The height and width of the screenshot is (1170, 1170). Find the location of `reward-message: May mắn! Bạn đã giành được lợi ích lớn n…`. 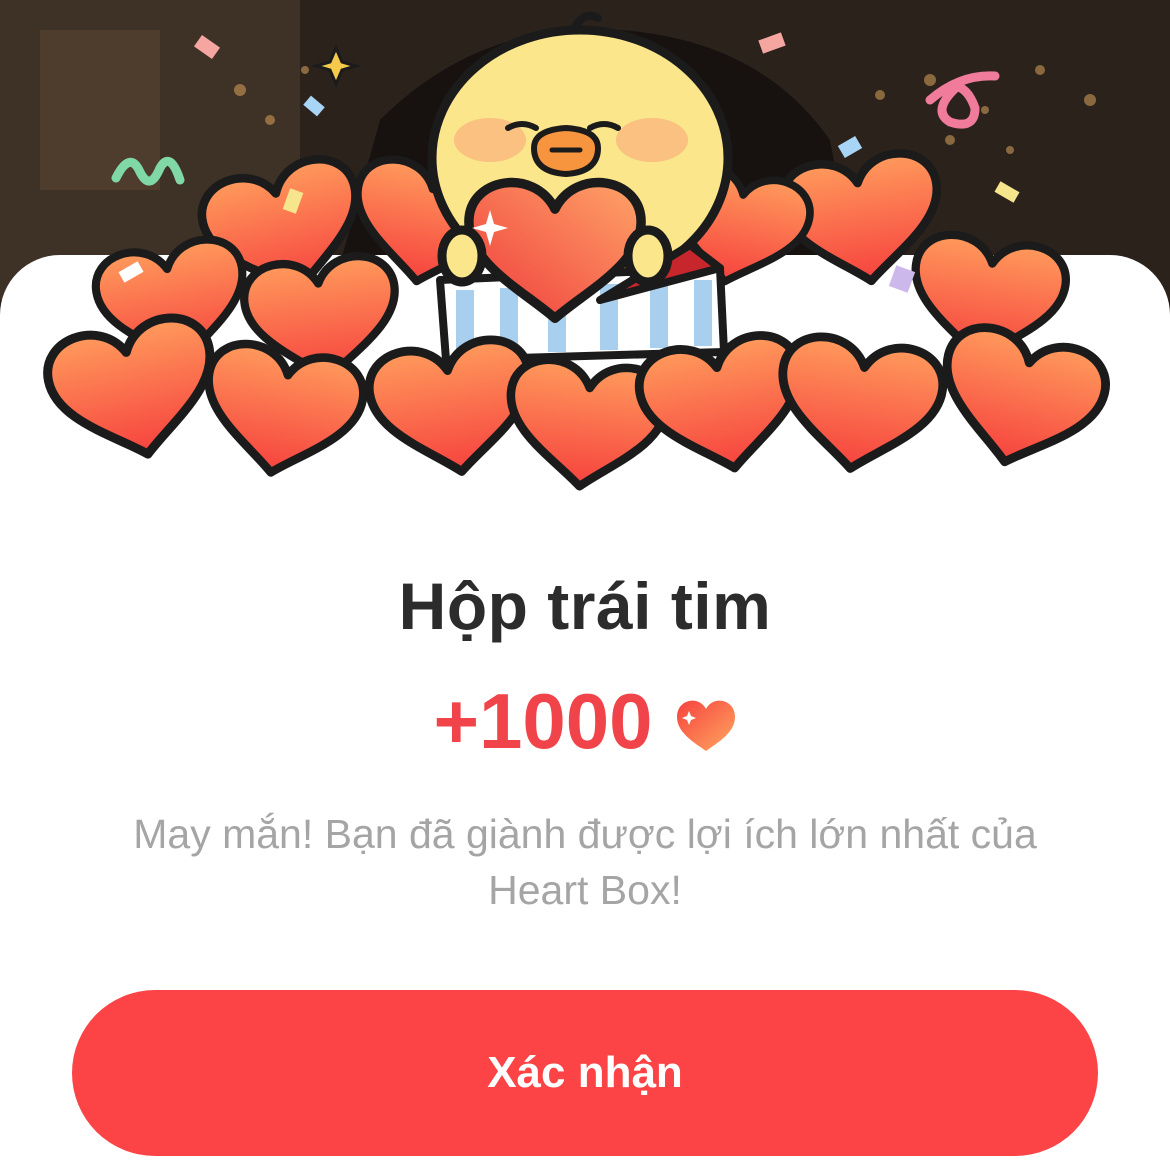

reward-message: May mắn! Bạn đã giành được lợi ích lớn n… is located at coordinates (585, 862).